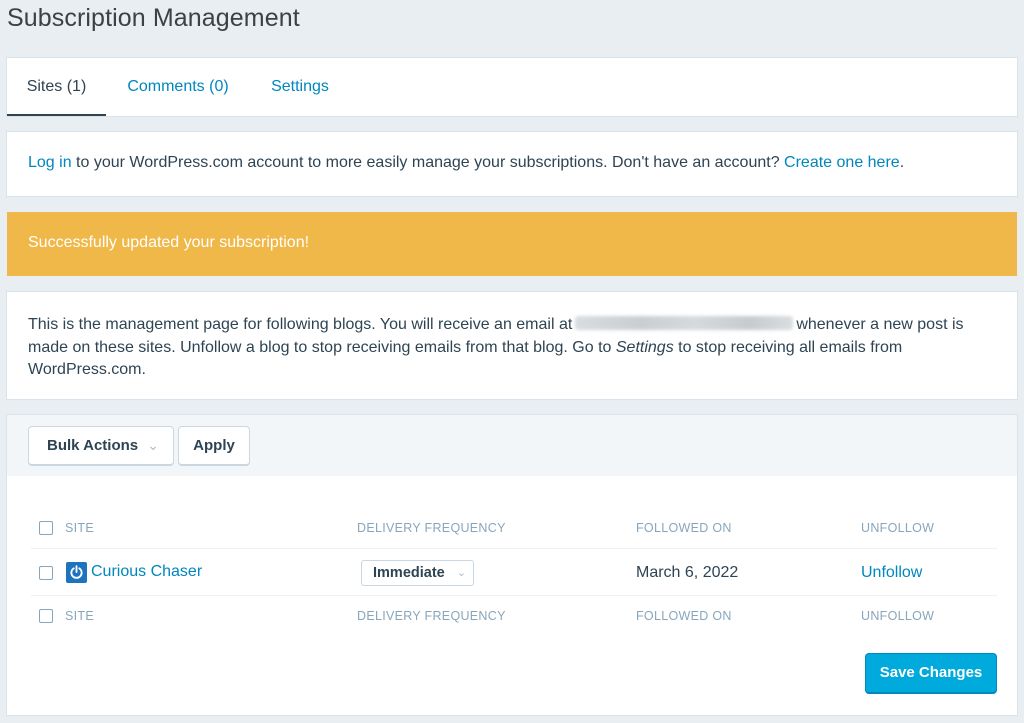 This screenshot has width=1024, height=723. Describe the element at coordinates (687, 572) in the screenshot. I see `followed-on-date: March 6, 2022` at that location.